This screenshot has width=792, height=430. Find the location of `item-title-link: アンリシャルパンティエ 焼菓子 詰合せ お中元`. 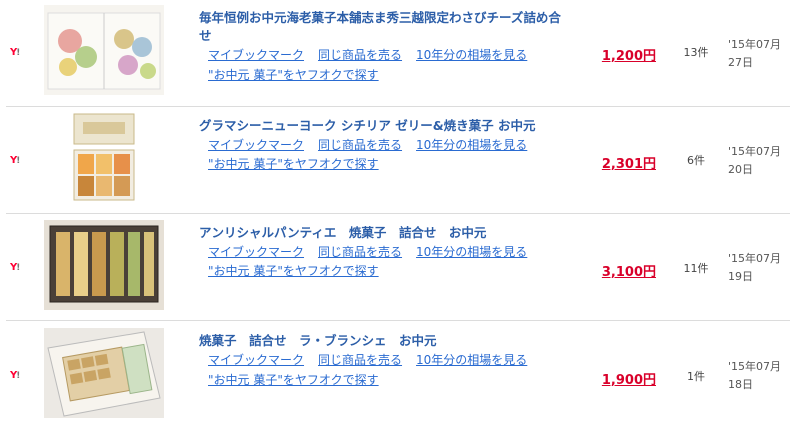

item-title-link: アンリシャルパンティエ 焼菓子 詰合せ お中元 is located at coordinates (381, 233).